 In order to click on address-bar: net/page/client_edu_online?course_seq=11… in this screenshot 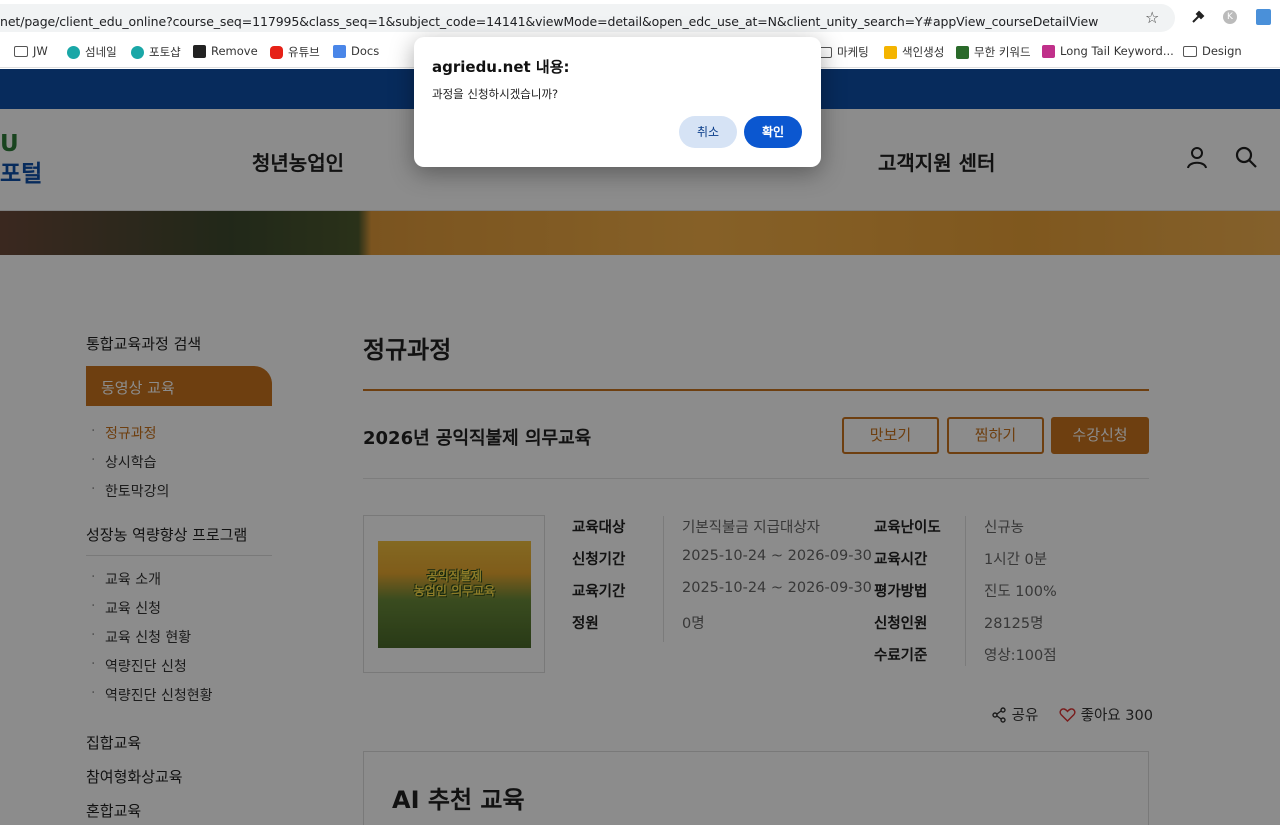, I will do `click(587, 18)`.